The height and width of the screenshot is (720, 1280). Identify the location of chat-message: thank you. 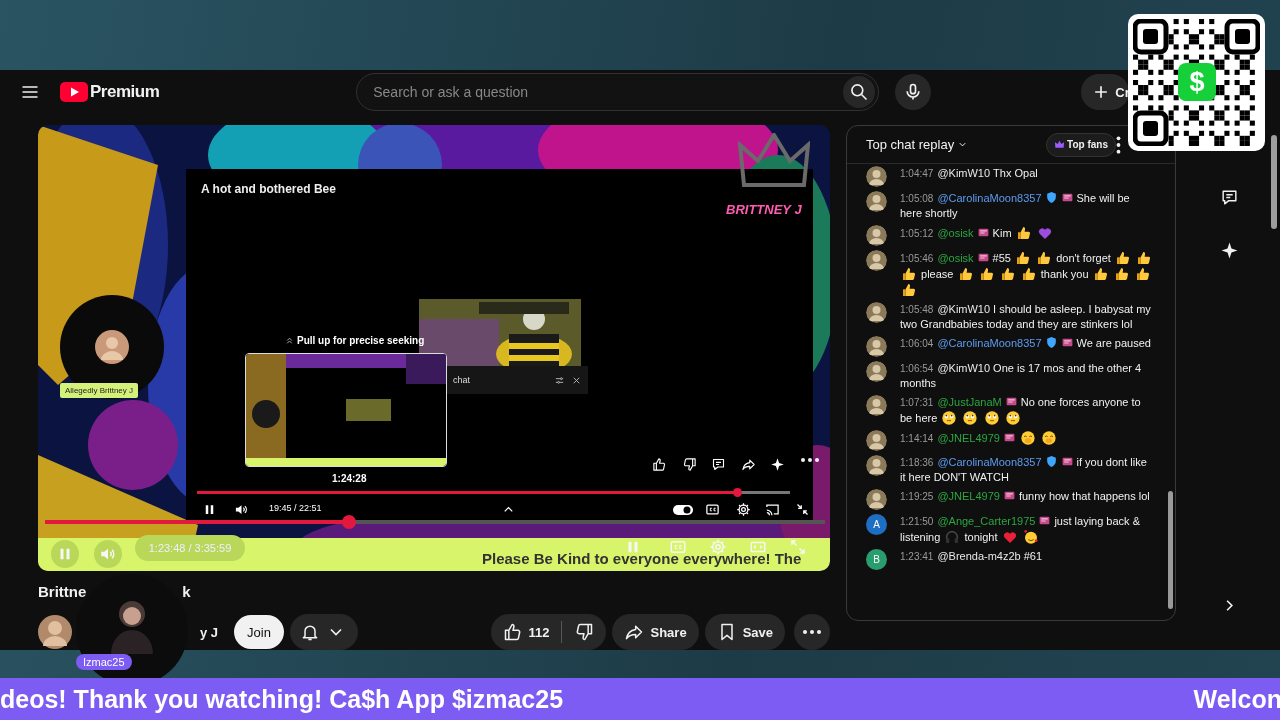
(1064, 274).